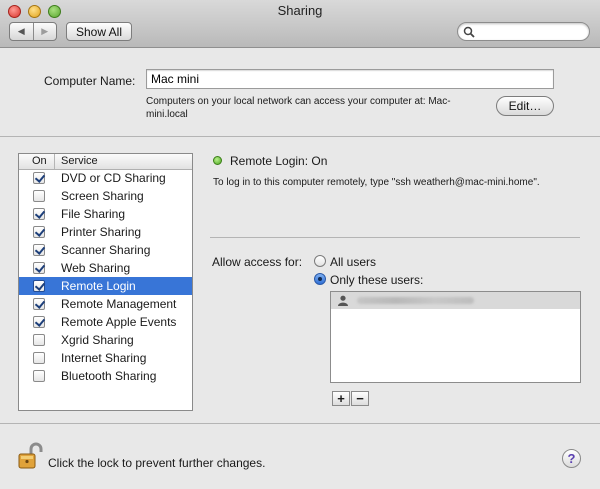 The image size is (600, 489). I want to click on service-label: File Sharing, so click(93, 214).